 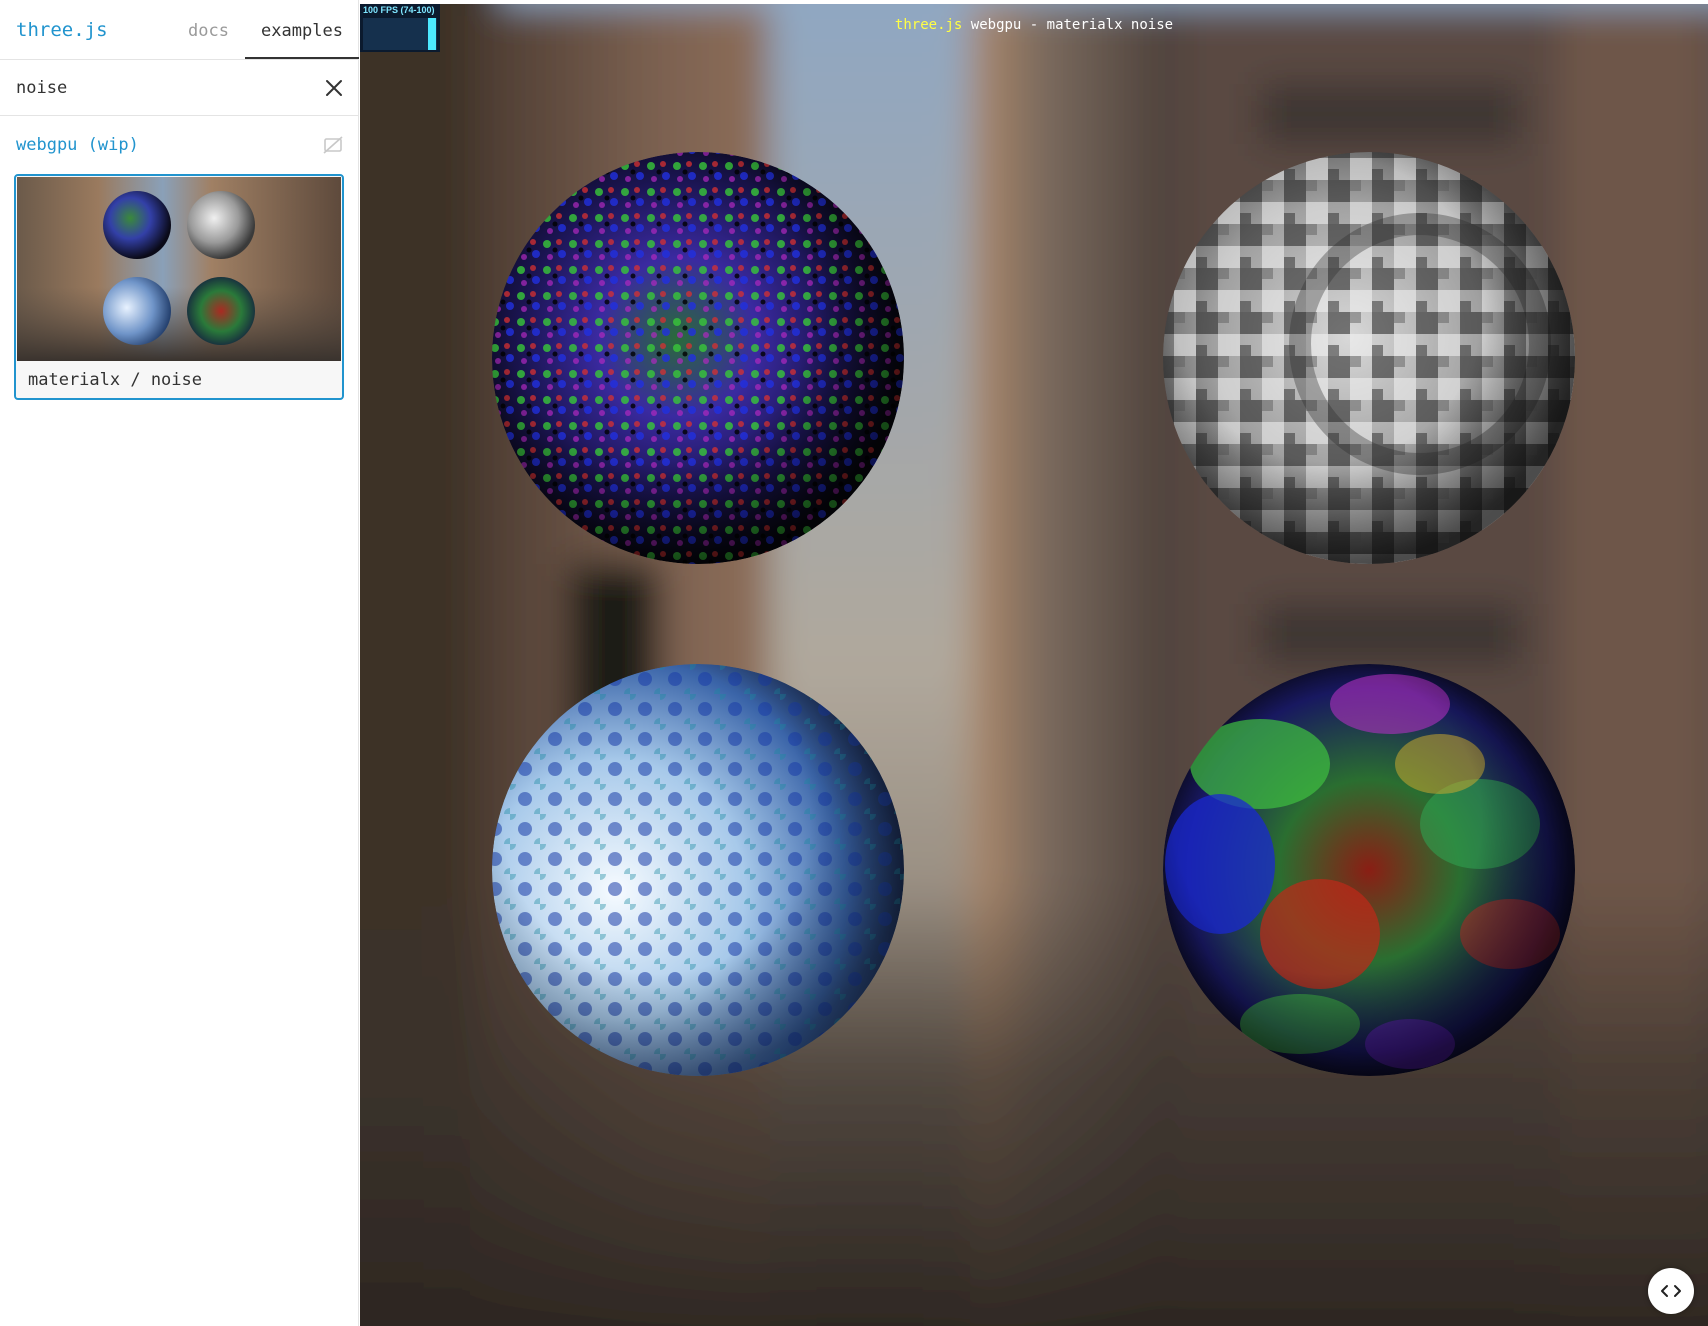 What do you see at coordinates (432, 34) in the screenshot?
I see `fps-graph-bar` at bounding box center [432, 34].